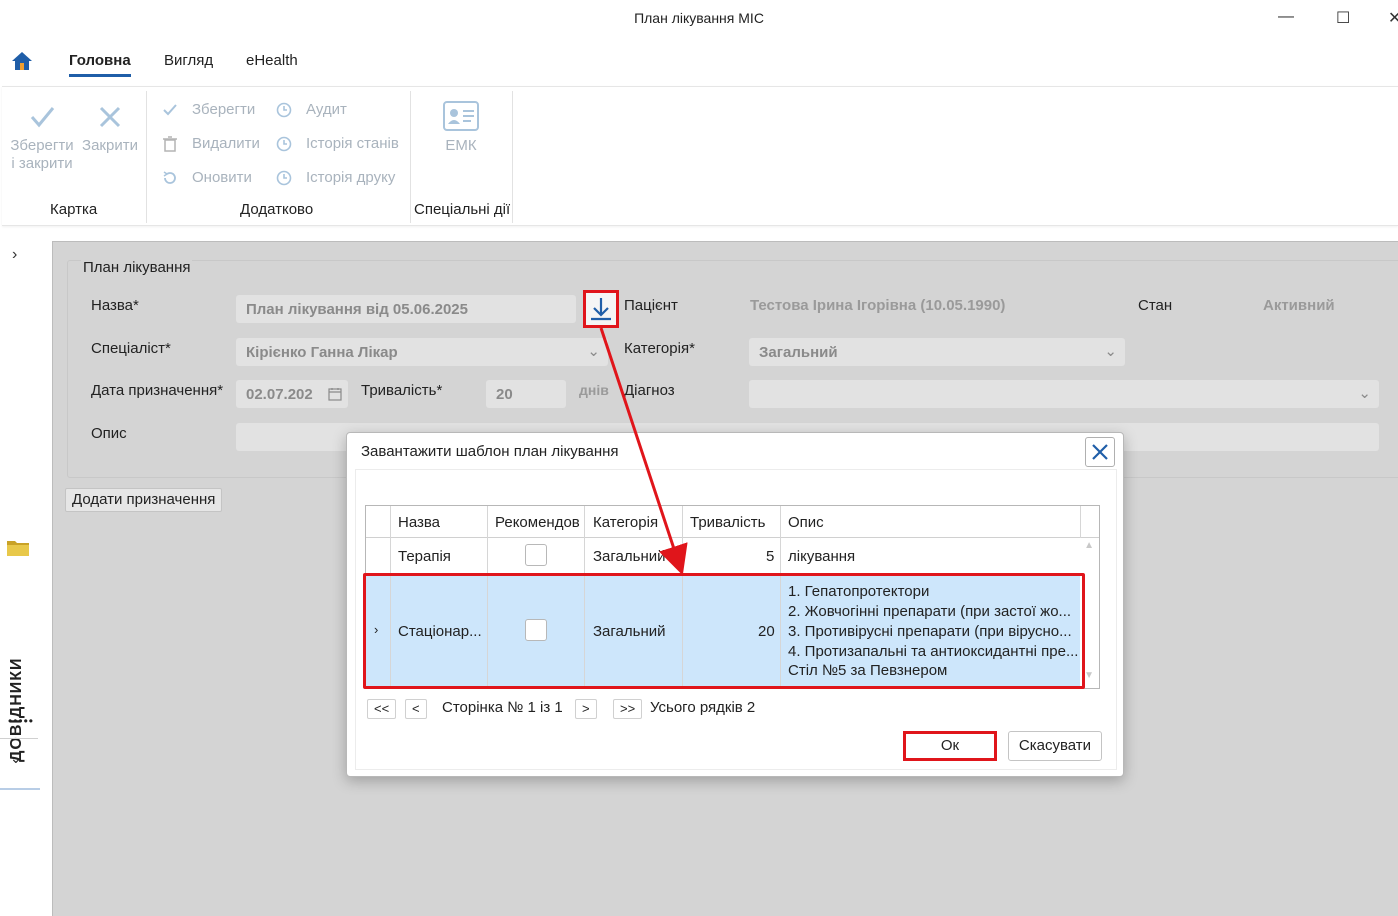 The width and height of the screenshot is (1398, 916). I want to click on maximize-icon: ☐, so click(1343, 18).